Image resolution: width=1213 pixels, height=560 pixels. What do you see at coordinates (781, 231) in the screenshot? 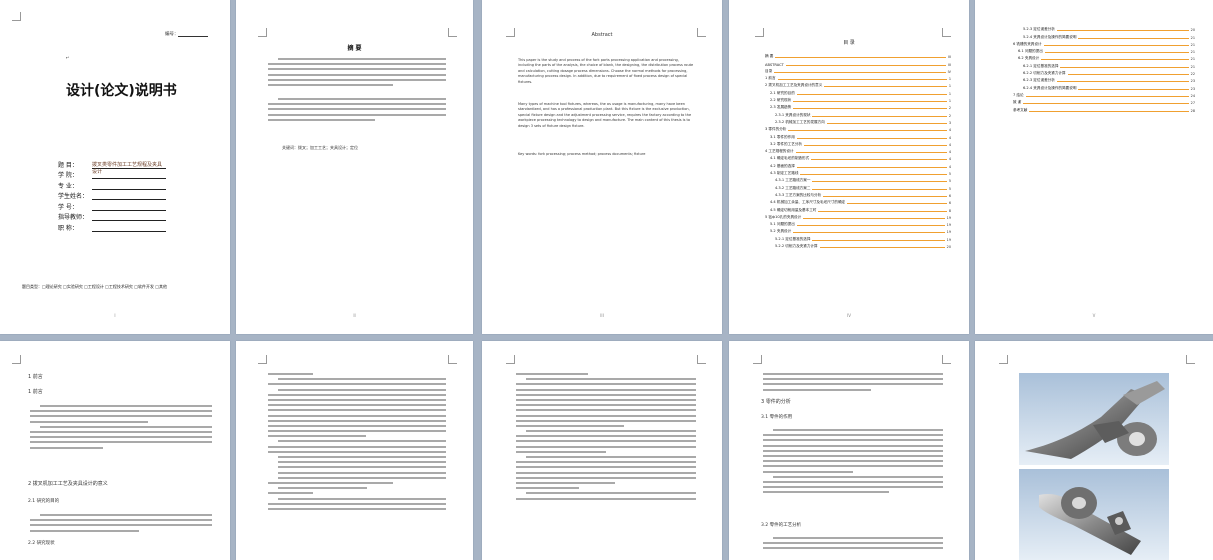
I see `toc-entry-label: 5.2 夹具设计` at bounding box center [781, 231].